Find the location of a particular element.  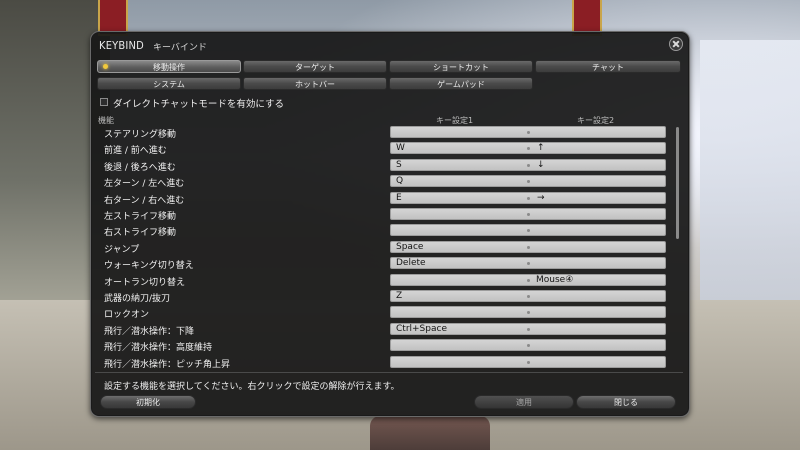

apply-button-label: 適用 is located at coordinates (524, 402).